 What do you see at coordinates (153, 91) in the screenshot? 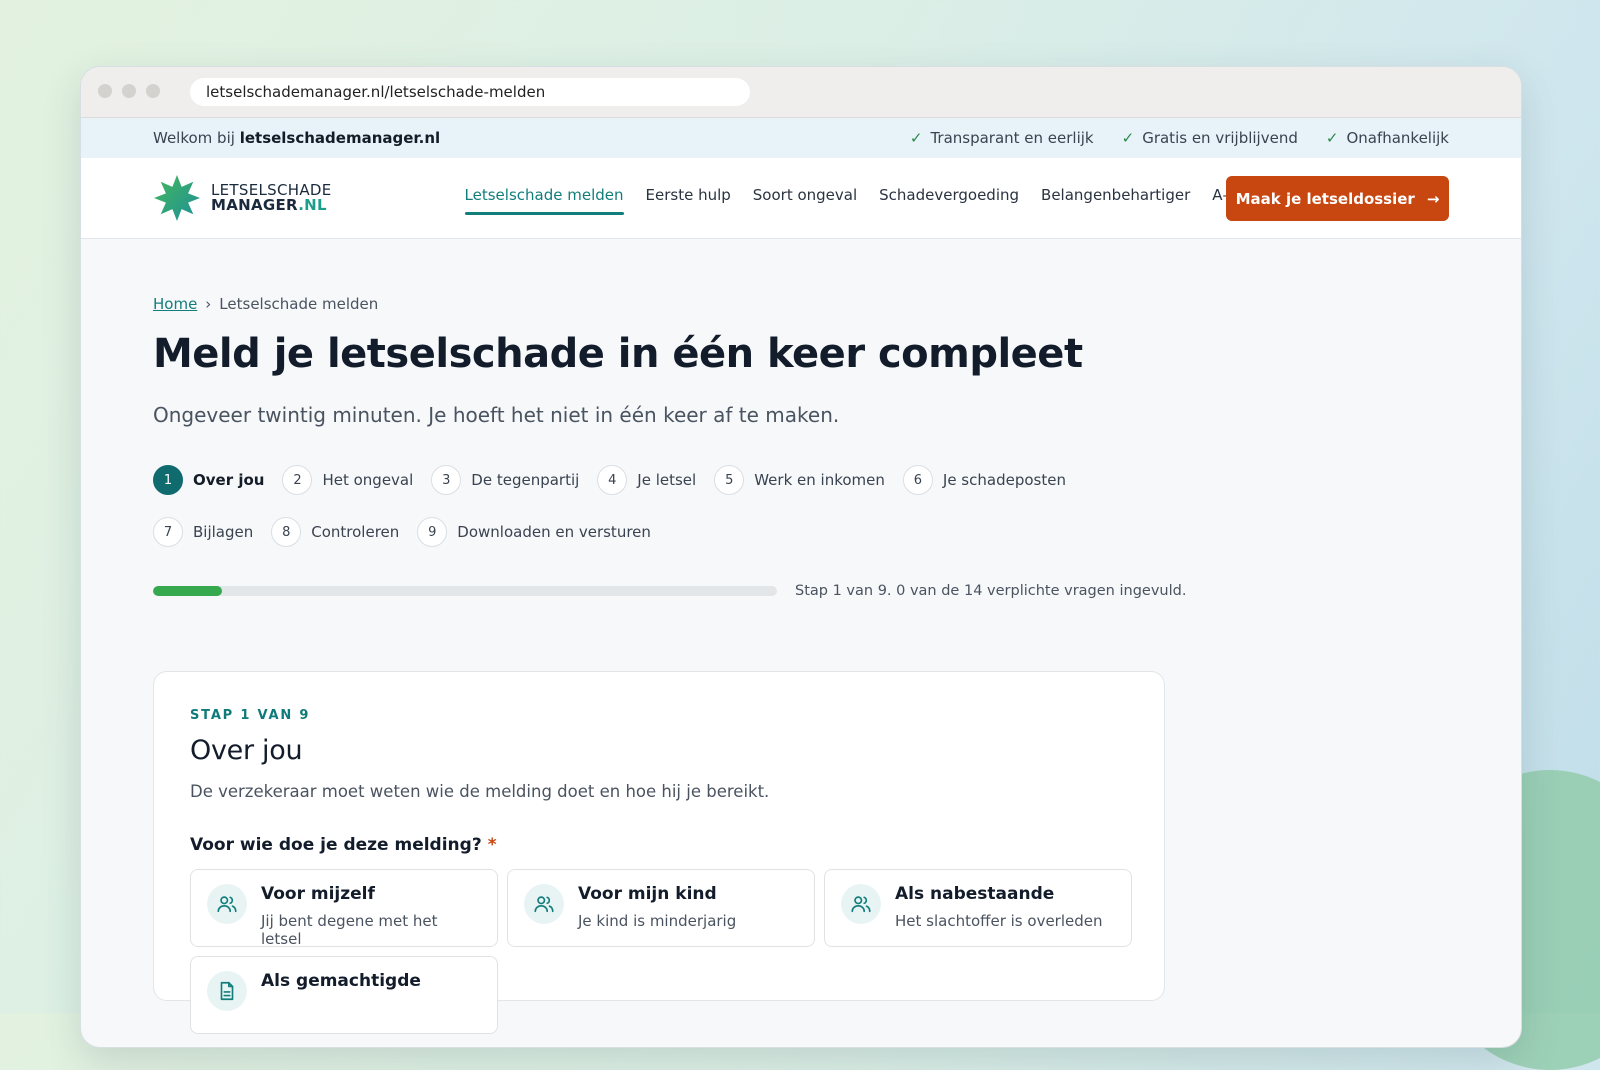
I see `window-maximize-dot` at bounding box center [153, 91].